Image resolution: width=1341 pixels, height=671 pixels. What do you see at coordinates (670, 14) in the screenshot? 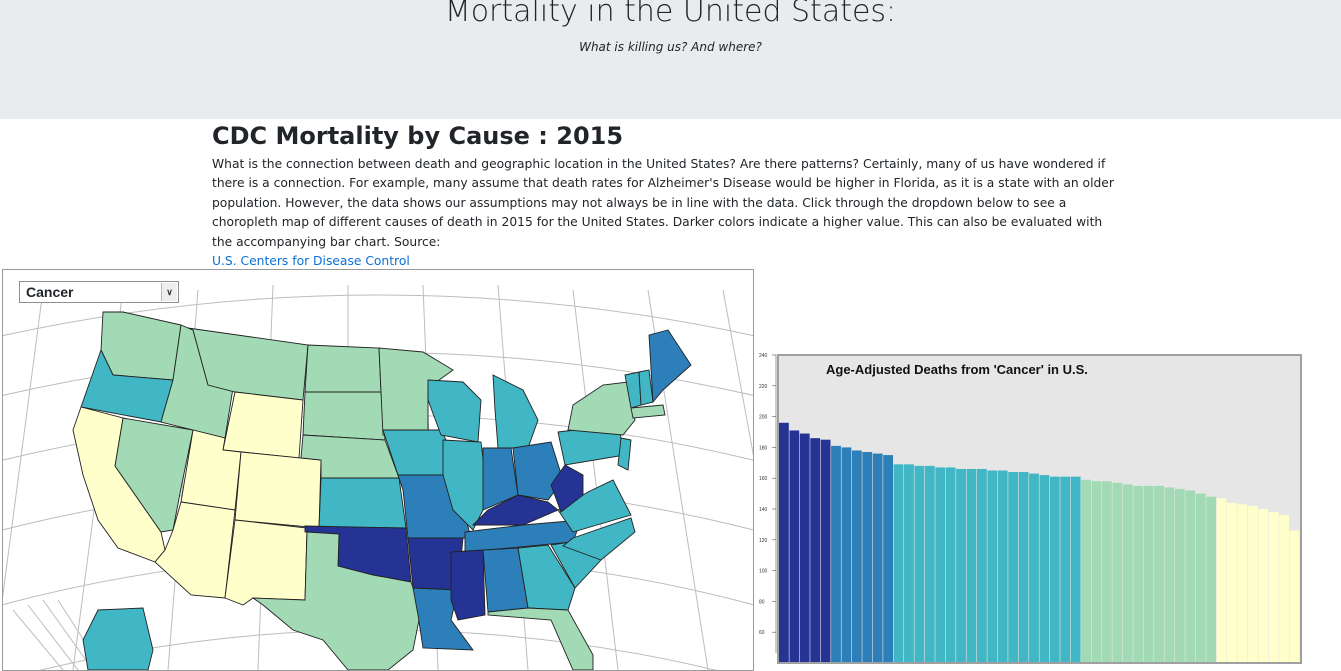
I see `page-title: Mortality in the United States:` at bounding box center [670, 14].